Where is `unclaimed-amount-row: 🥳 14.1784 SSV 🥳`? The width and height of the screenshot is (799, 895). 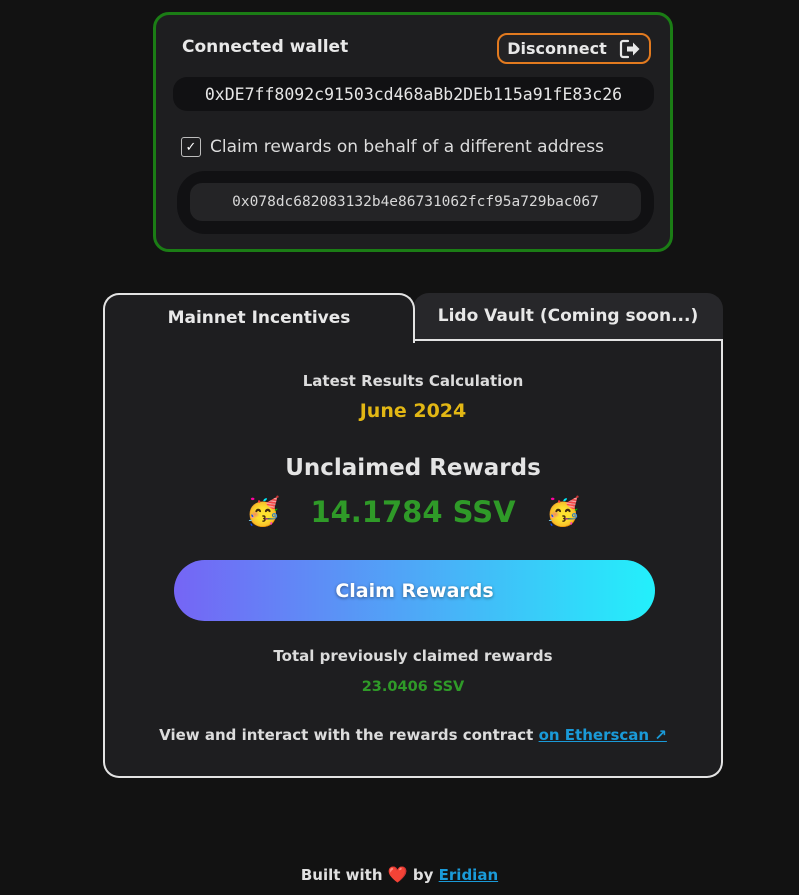
unclaimed-amount-row: 🥳 14.1784 SSV 🥳 is located at coordinates (413, 512).